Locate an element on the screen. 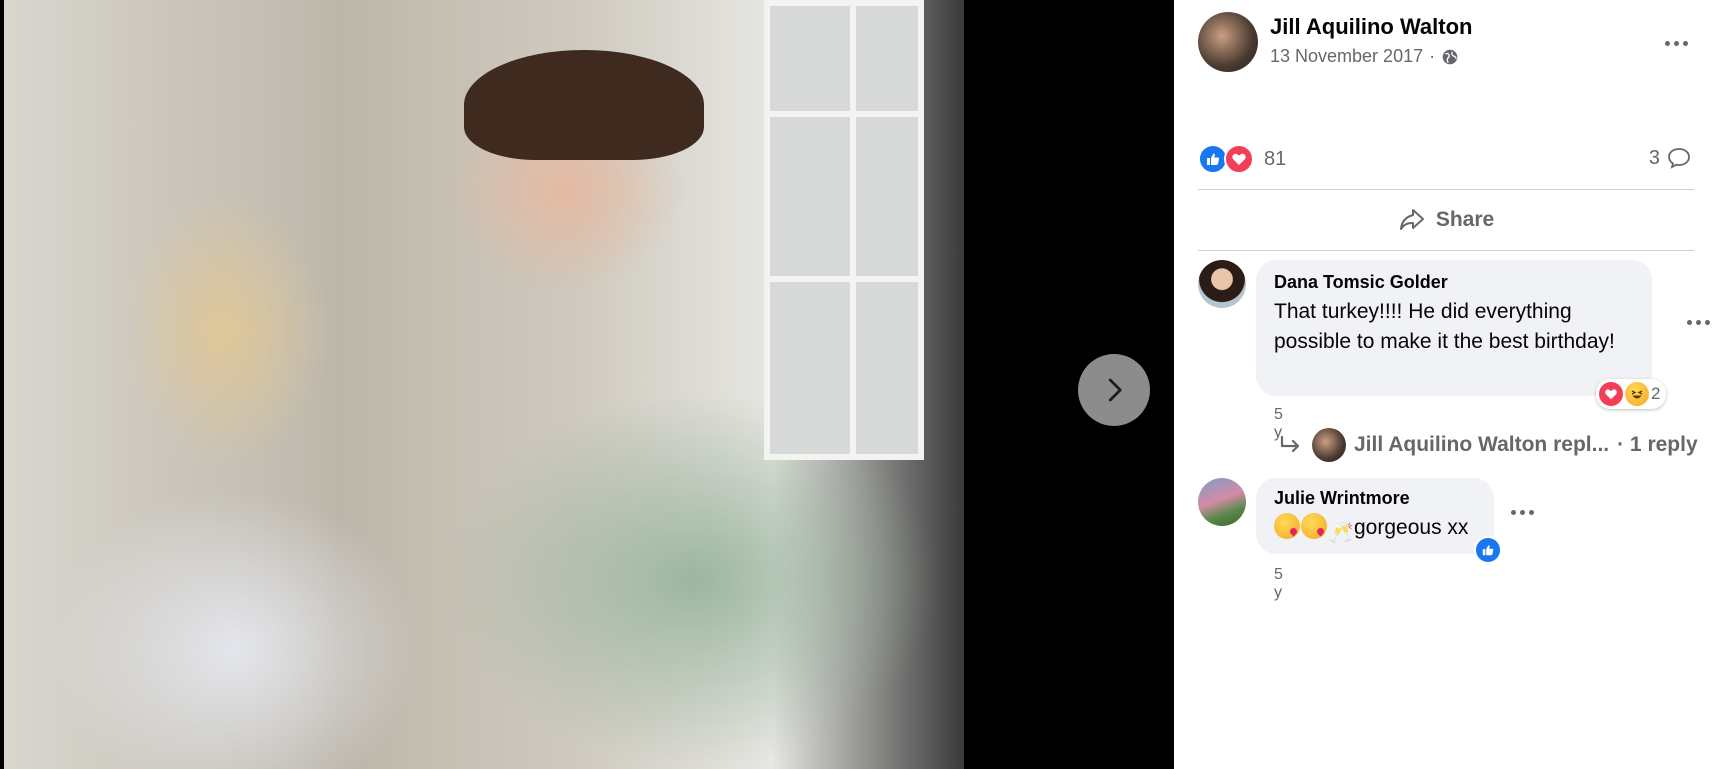  chevron-right-icon is located at coordinates (1115, 390).